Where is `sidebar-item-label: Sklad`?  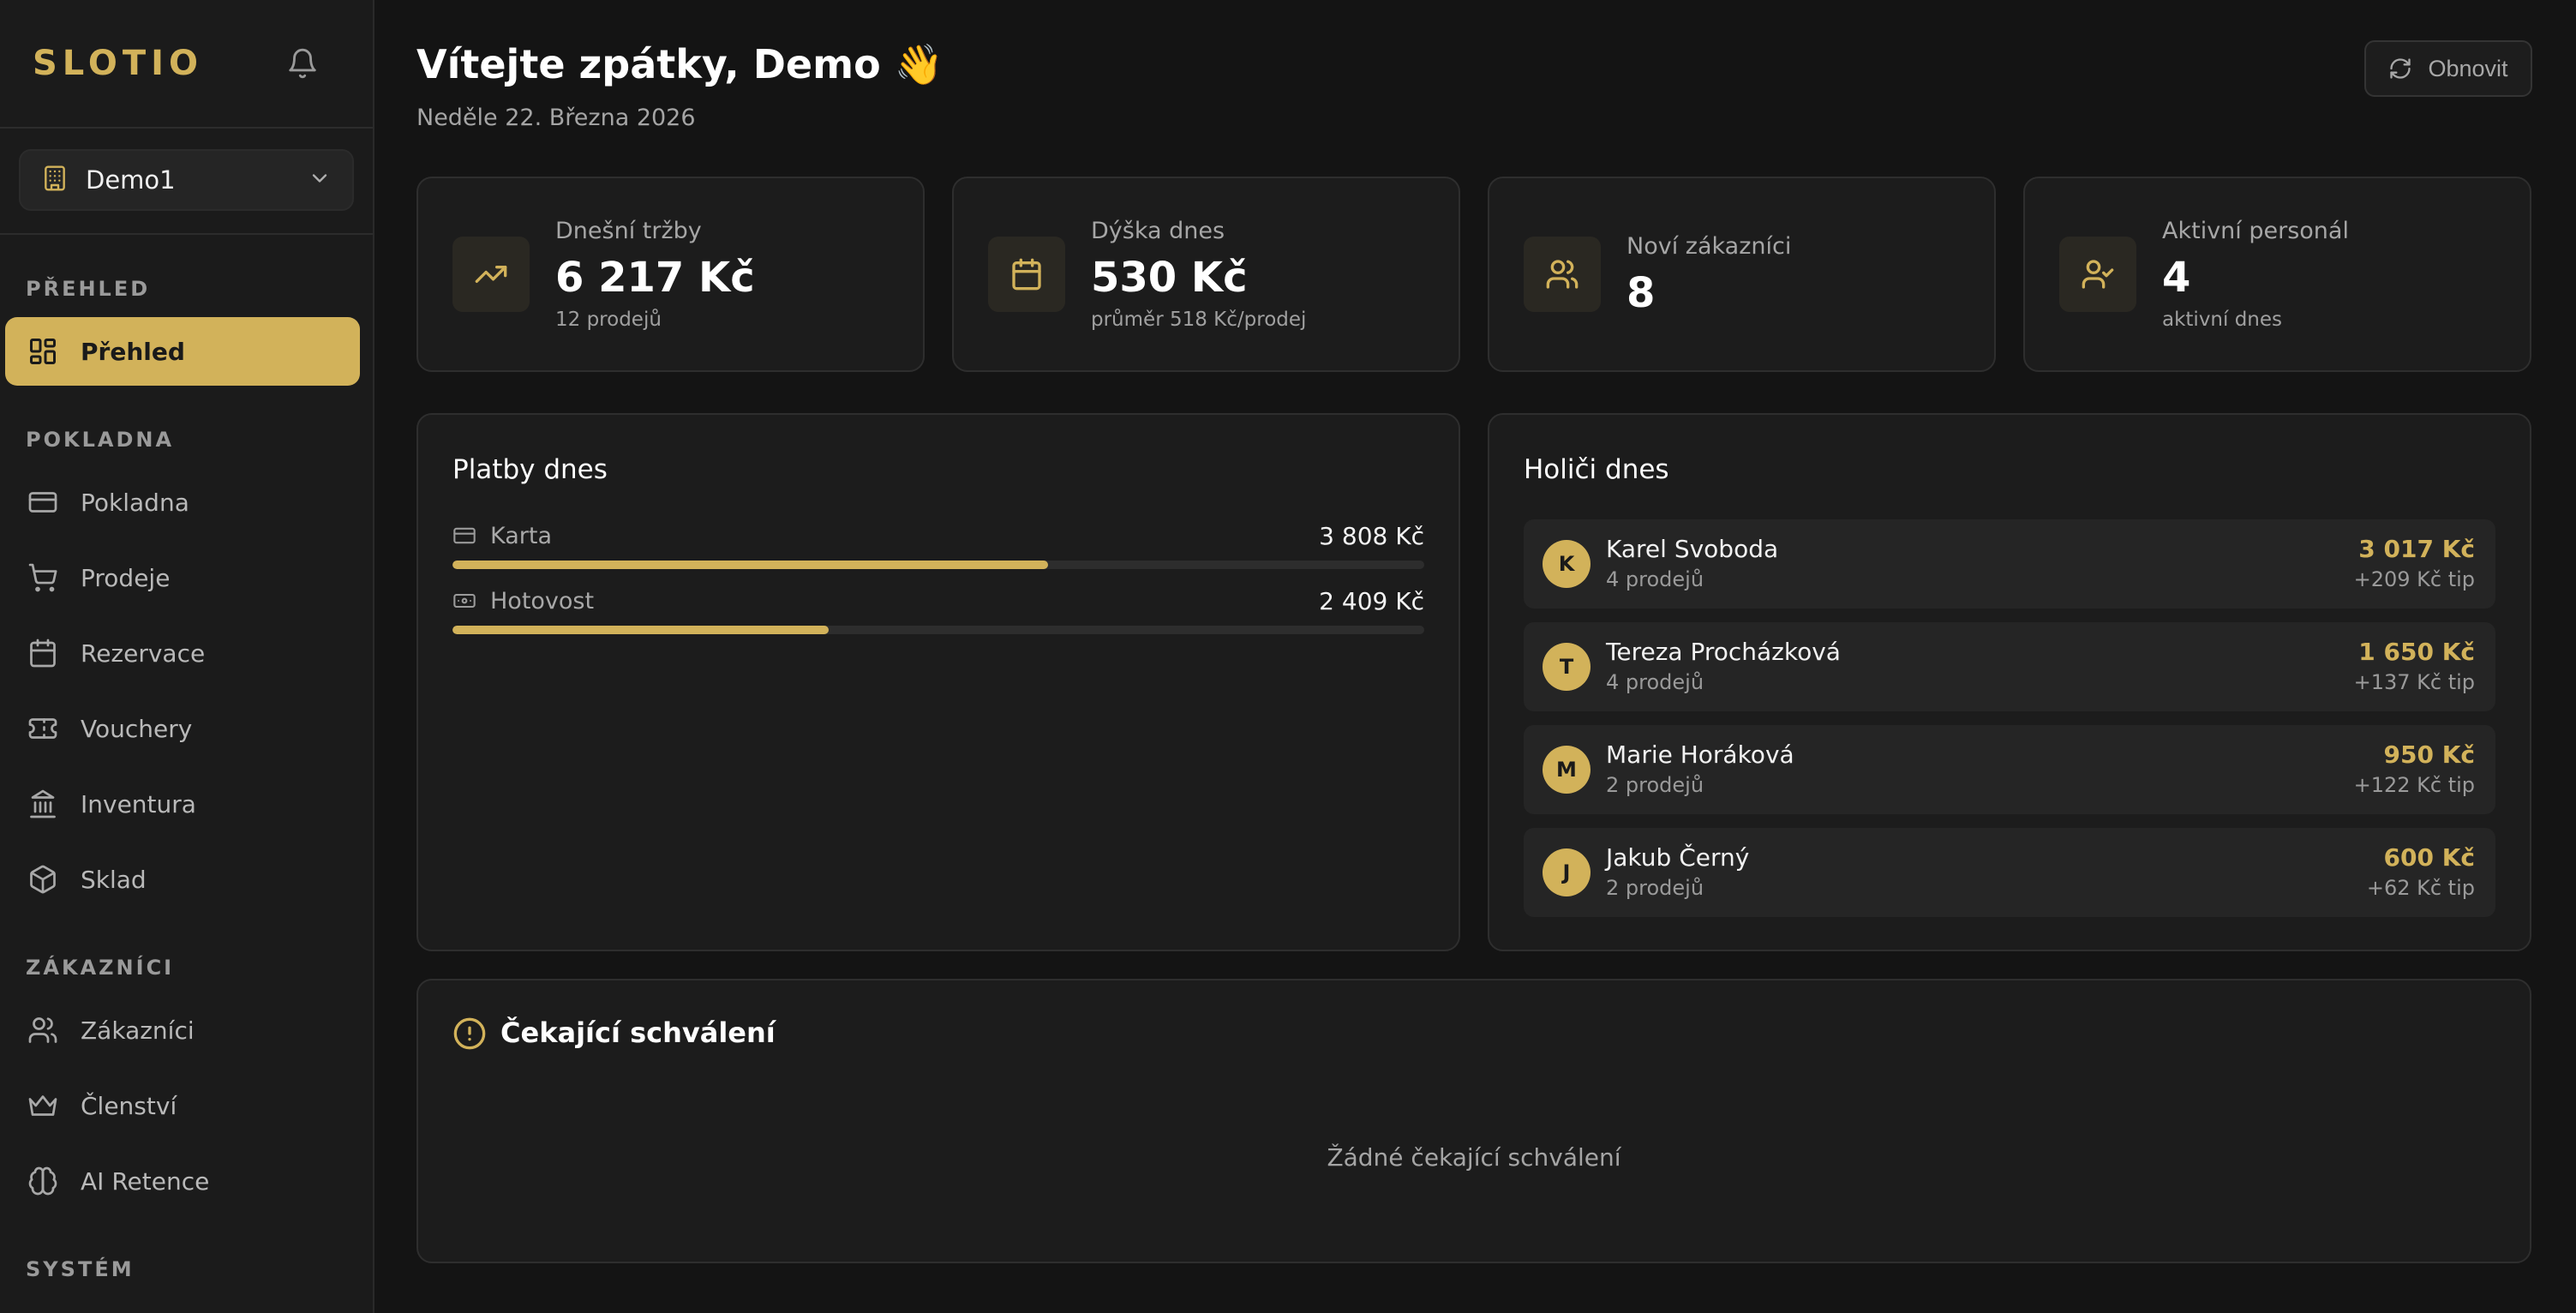 sidebar-item-label: Sklad is located at coordinates (114, 880).